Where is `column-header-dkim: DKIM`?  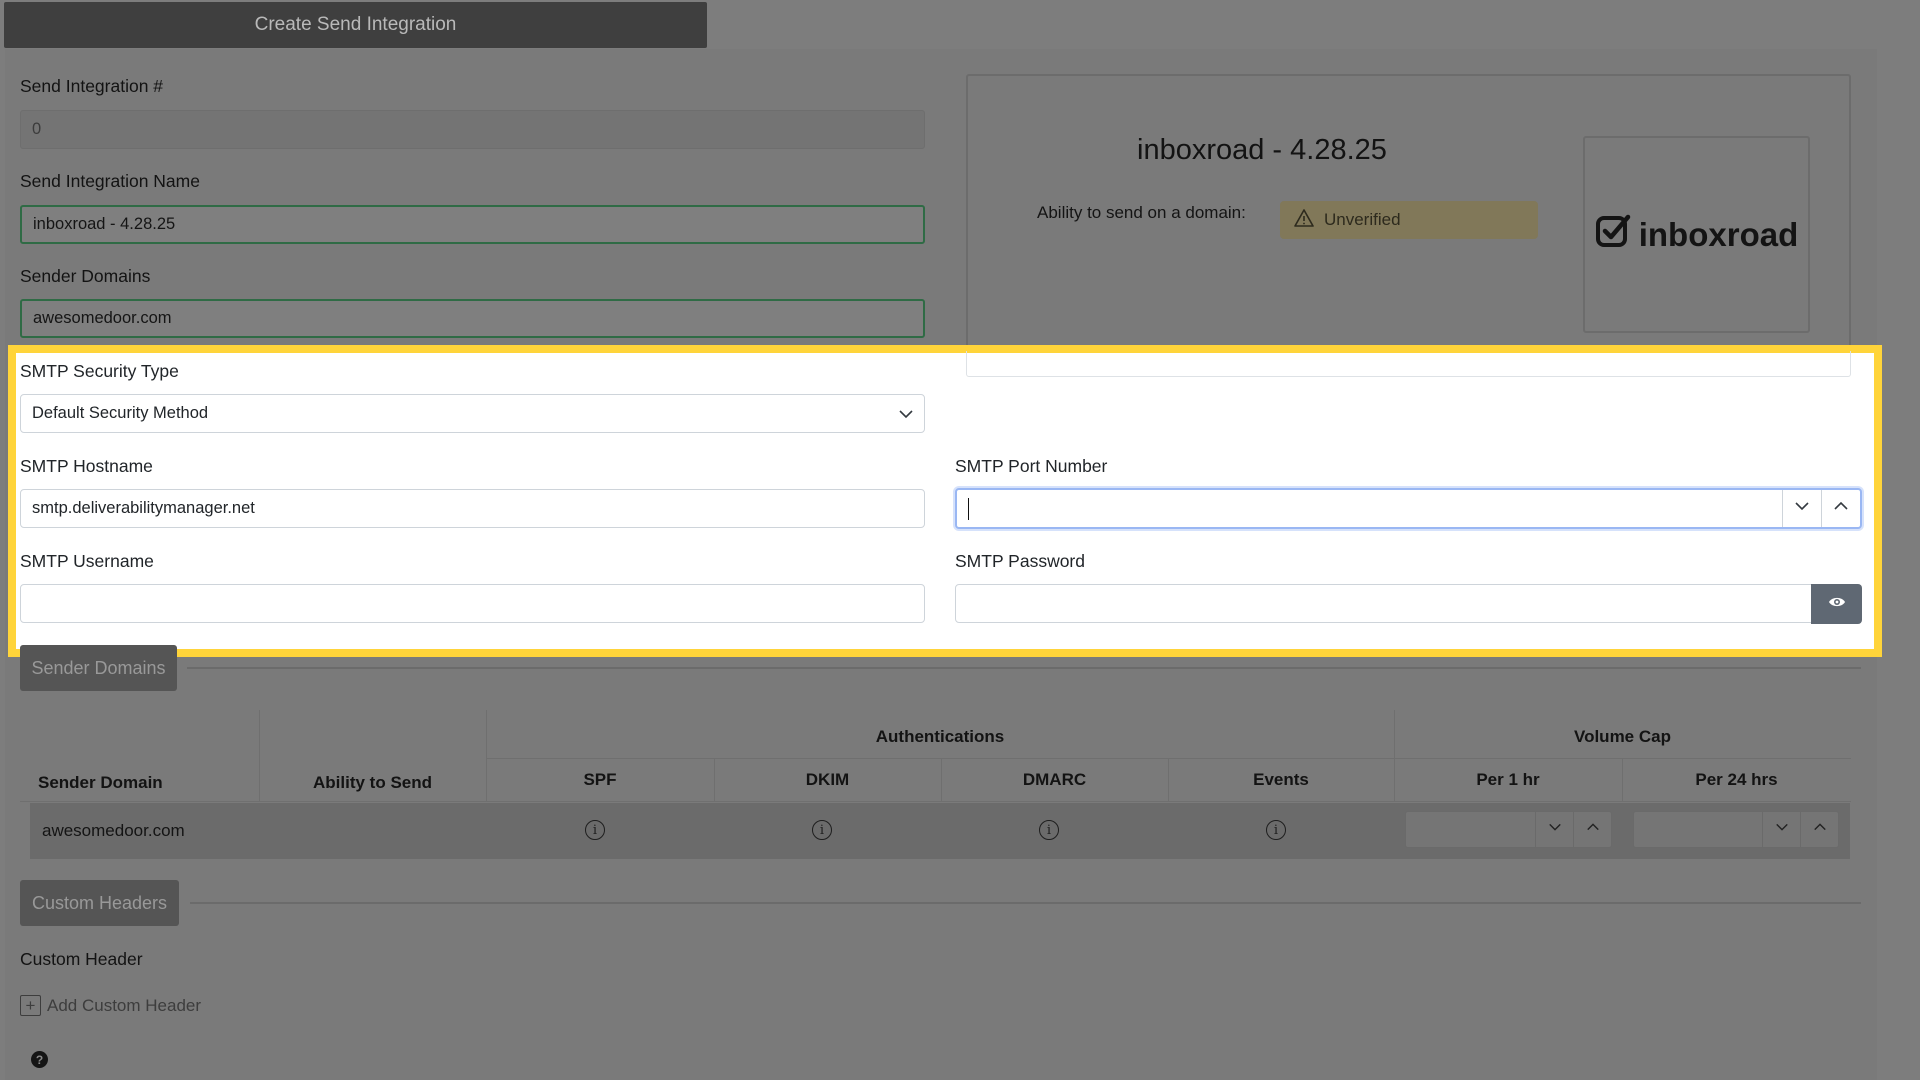 column-header-dkim: DKIM is located at coordinates (827, 779).